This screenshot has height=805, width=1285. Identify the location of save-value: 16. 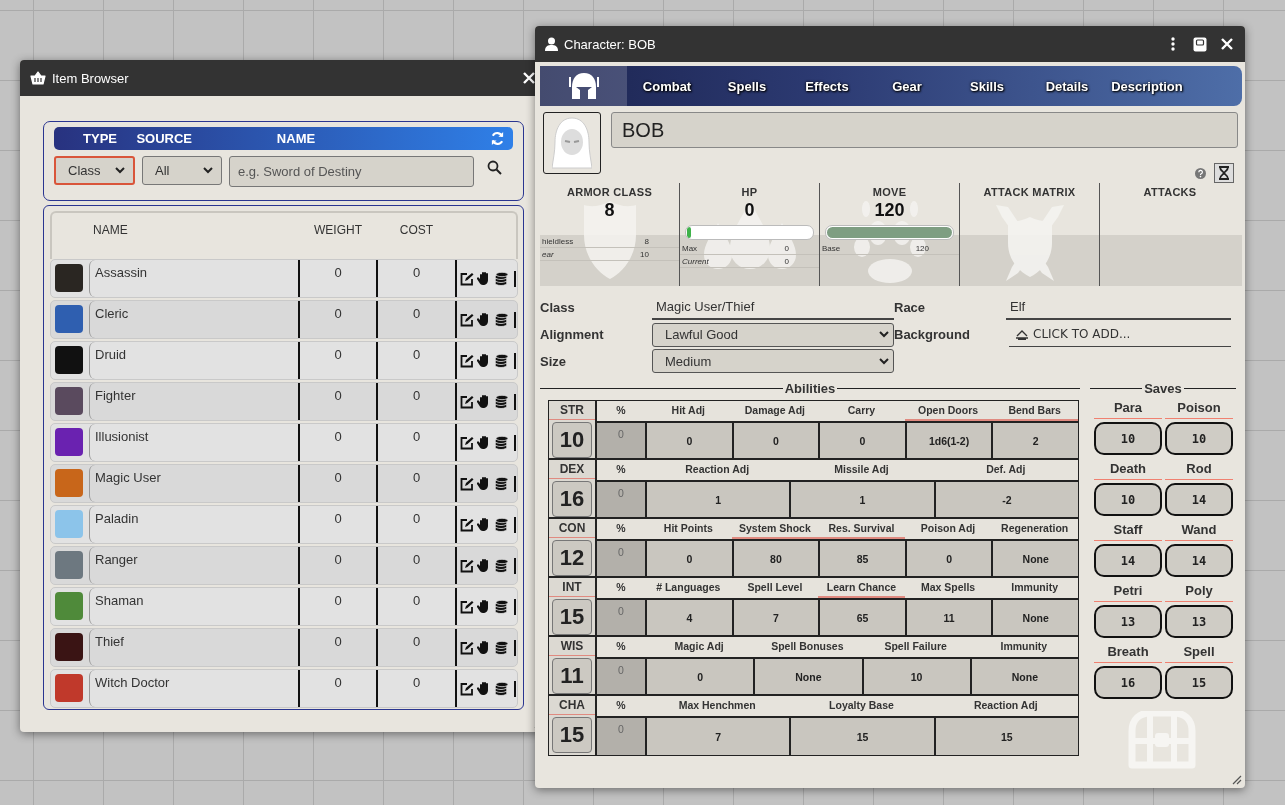
(1128, 682).